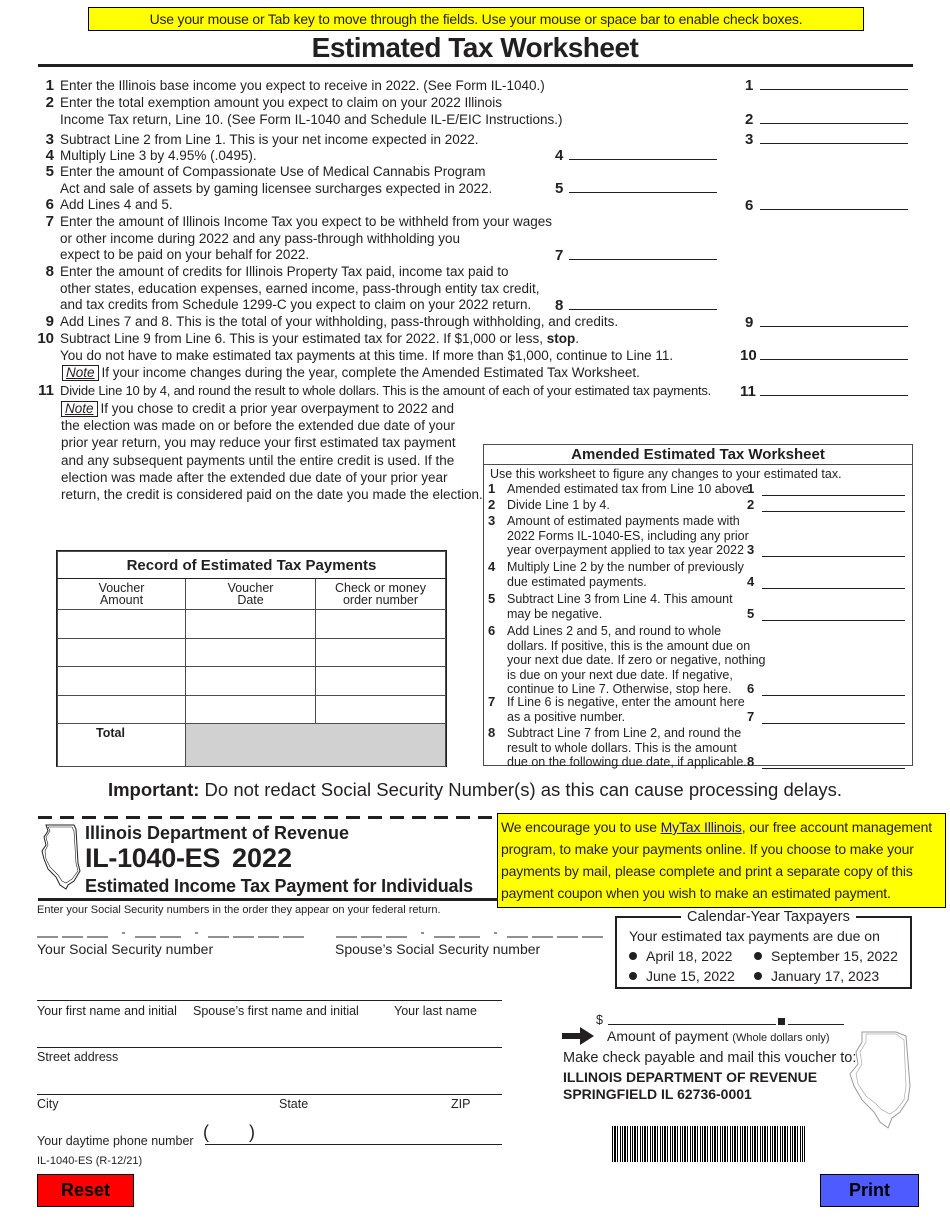  Describe the element at coordinates (643, 185) in the screenshot. I see `line-5-input` at that location.